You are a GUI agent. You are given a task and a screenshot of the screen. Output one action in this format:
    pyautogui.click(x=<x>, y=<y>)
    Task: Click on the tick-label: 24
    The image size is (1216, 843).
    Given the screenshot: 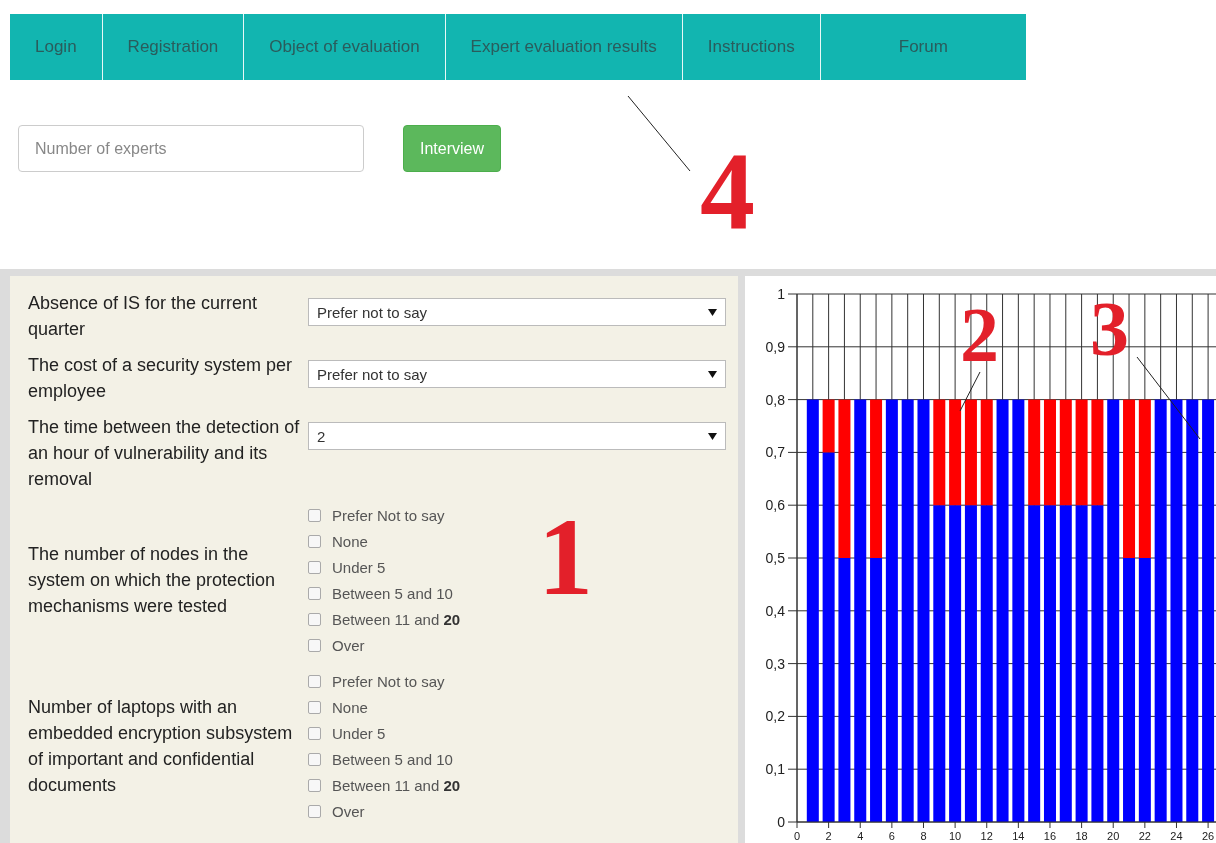 What is the action you would take?
    pyautogui.click(x=1176, y=836)
    